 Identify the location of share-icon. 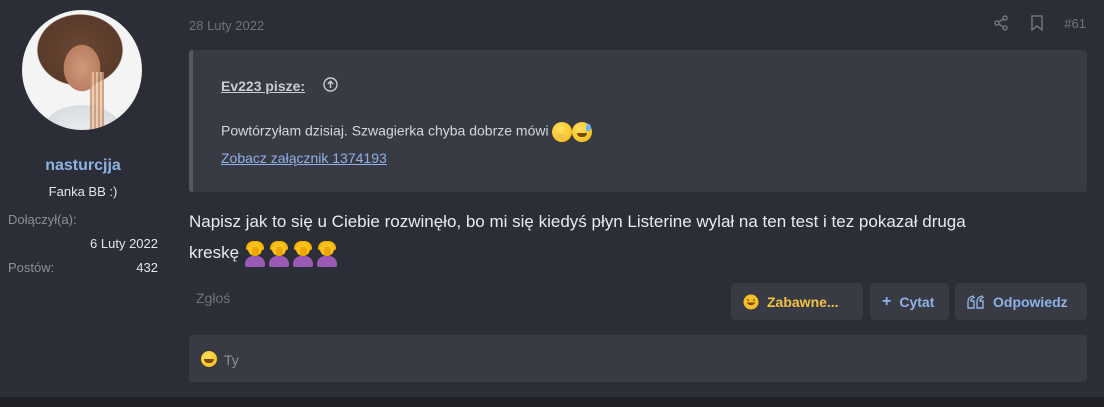
(1001, 23).